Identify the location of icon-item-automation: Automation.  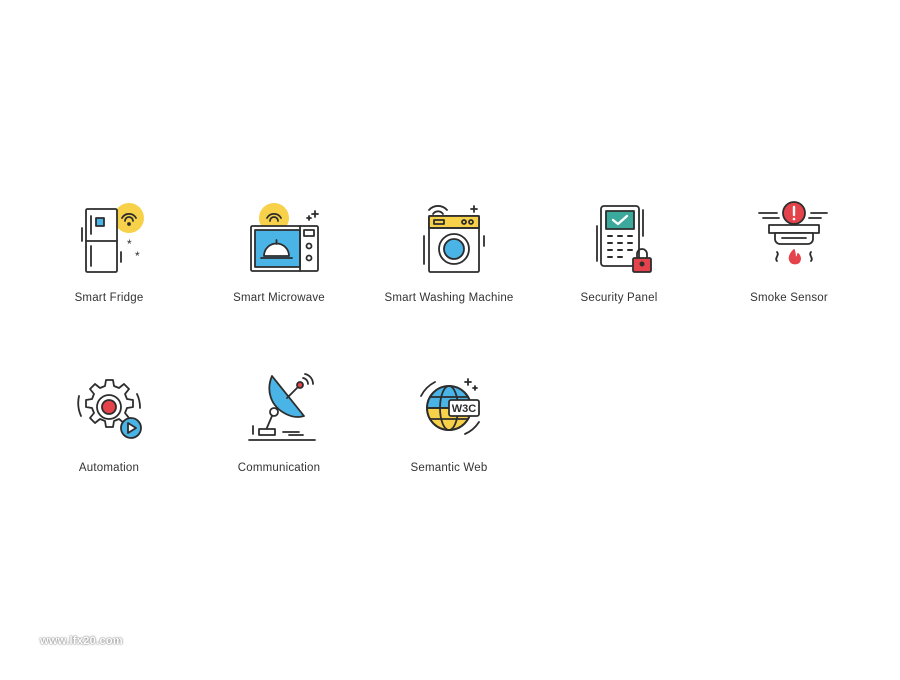
(109, 426).